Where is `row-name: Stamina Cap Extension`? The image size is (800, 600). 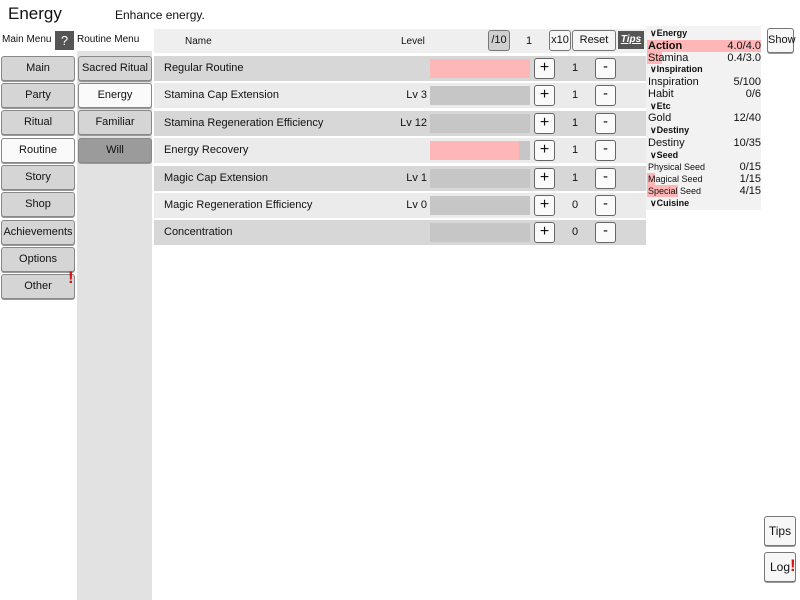 row-name: Stamina Cap Extension is located at coordinates (221, 95).